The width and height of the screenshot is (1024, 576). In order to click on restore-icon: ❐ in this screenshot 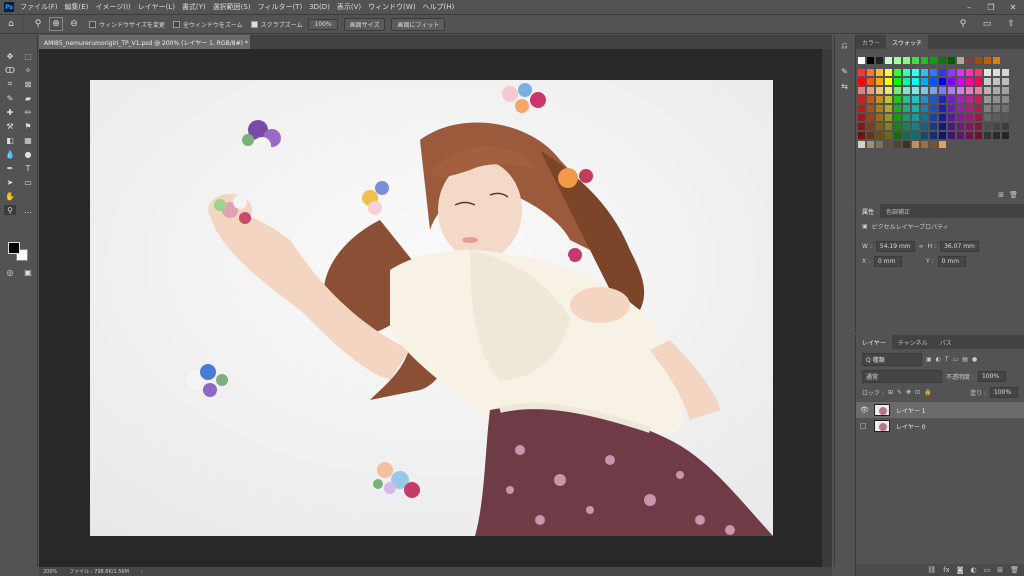, I will do `click(991, 7)`.